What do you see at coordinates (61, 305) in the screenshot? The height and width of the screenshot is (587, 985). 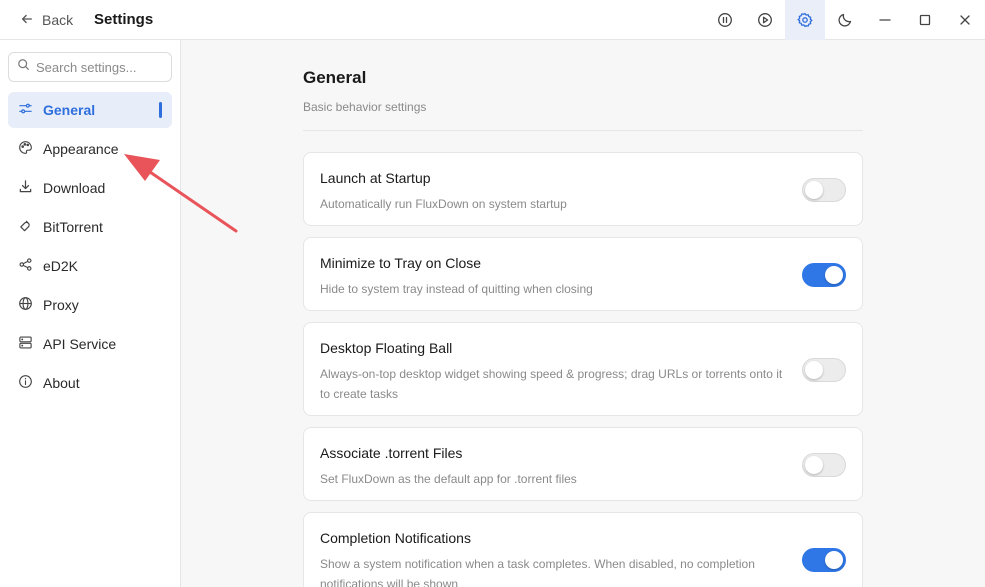 I see `sidebar-item-label: Proxy` at bounding box center [61, 305].